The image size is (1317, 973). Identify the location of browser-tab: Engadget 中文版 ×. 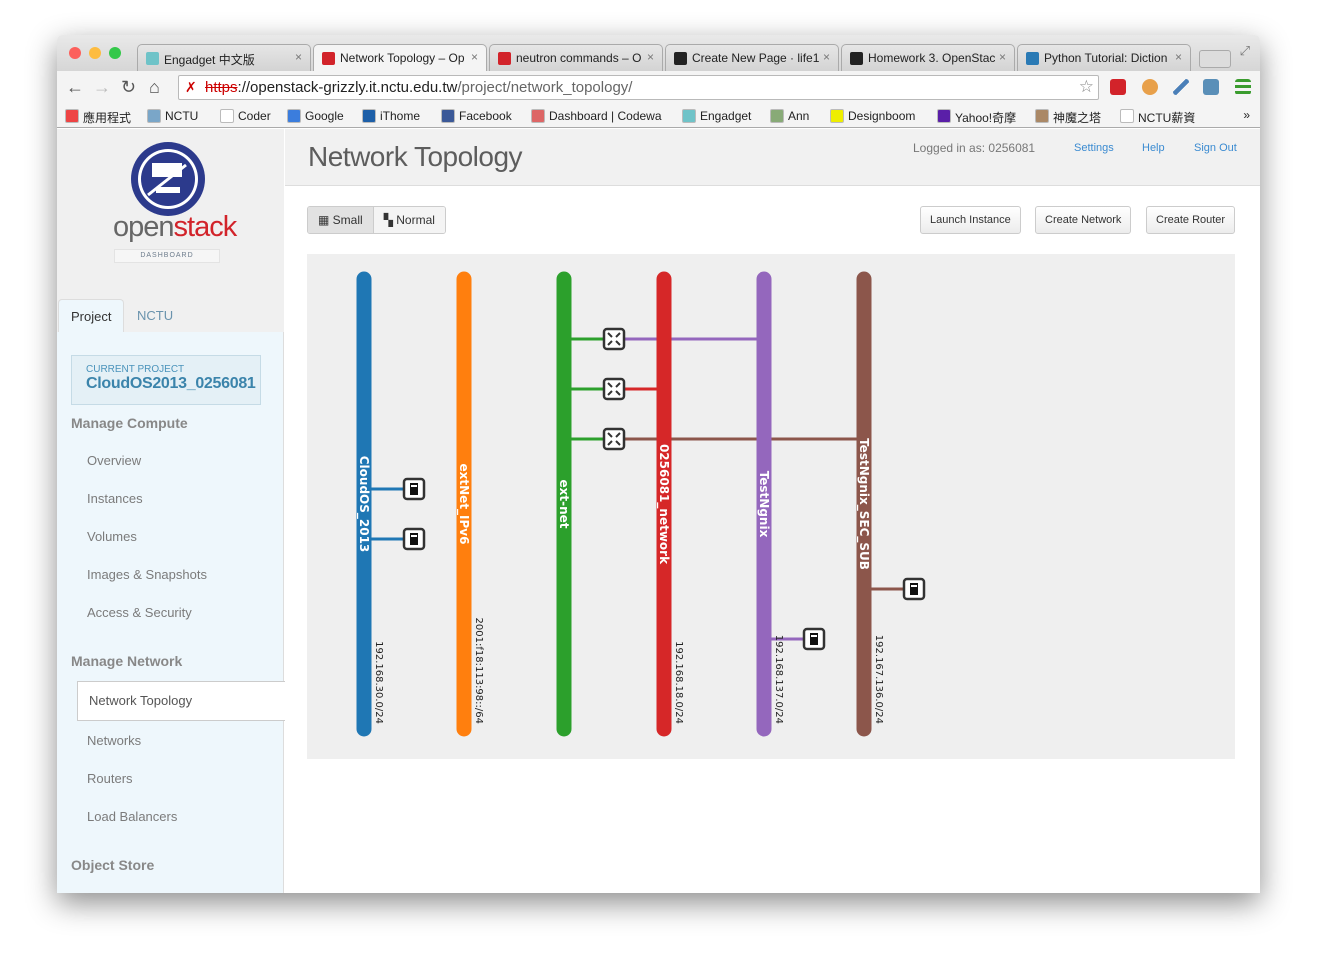
(224, 57).